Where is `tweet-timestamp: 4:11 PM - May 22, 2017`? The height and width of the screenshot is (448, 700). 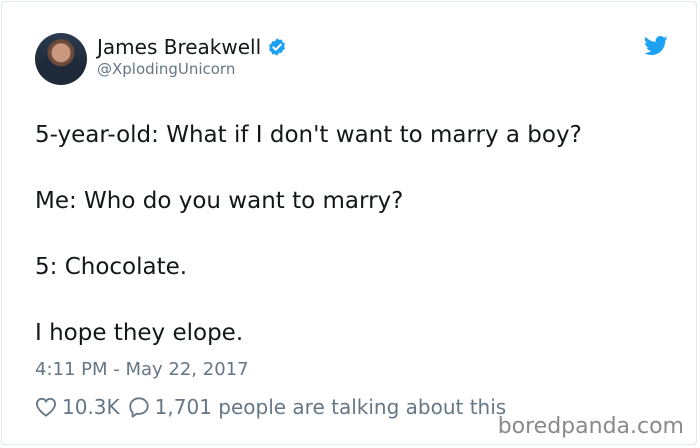 tweet-timestamp: 4:11 PM - May 22, 2017 is located at coordinates (142, 369).